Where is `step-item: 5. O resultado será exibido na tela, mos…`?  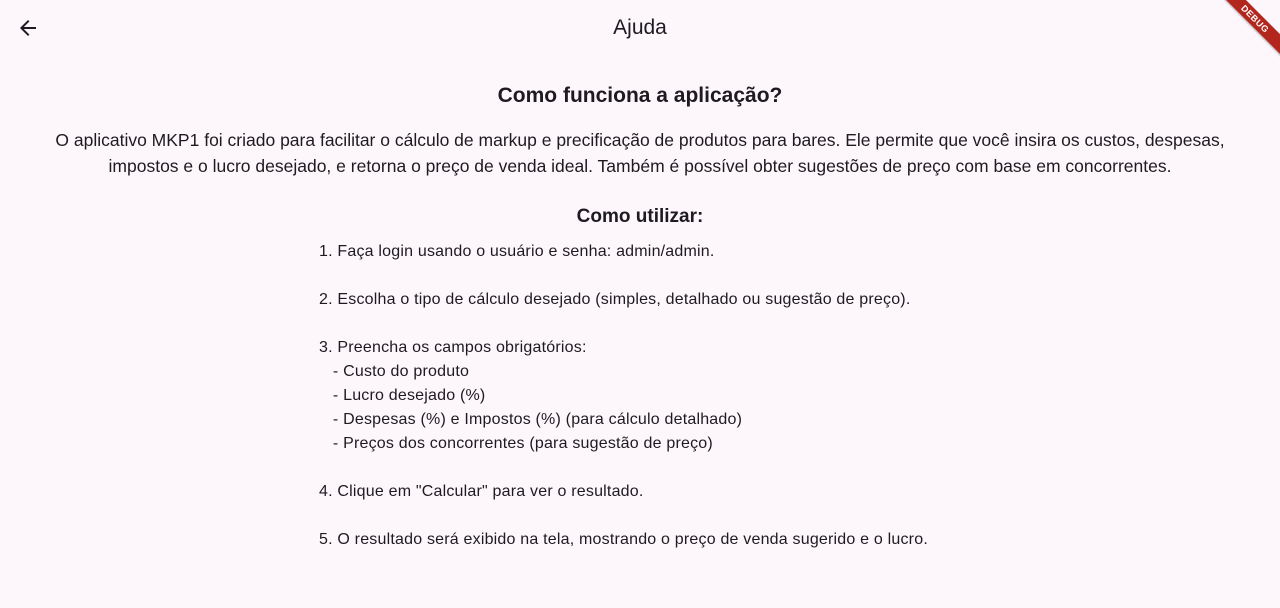 step-item: 5. O resultado será exibido na tela, mos… is located at coordinates (623, 539).